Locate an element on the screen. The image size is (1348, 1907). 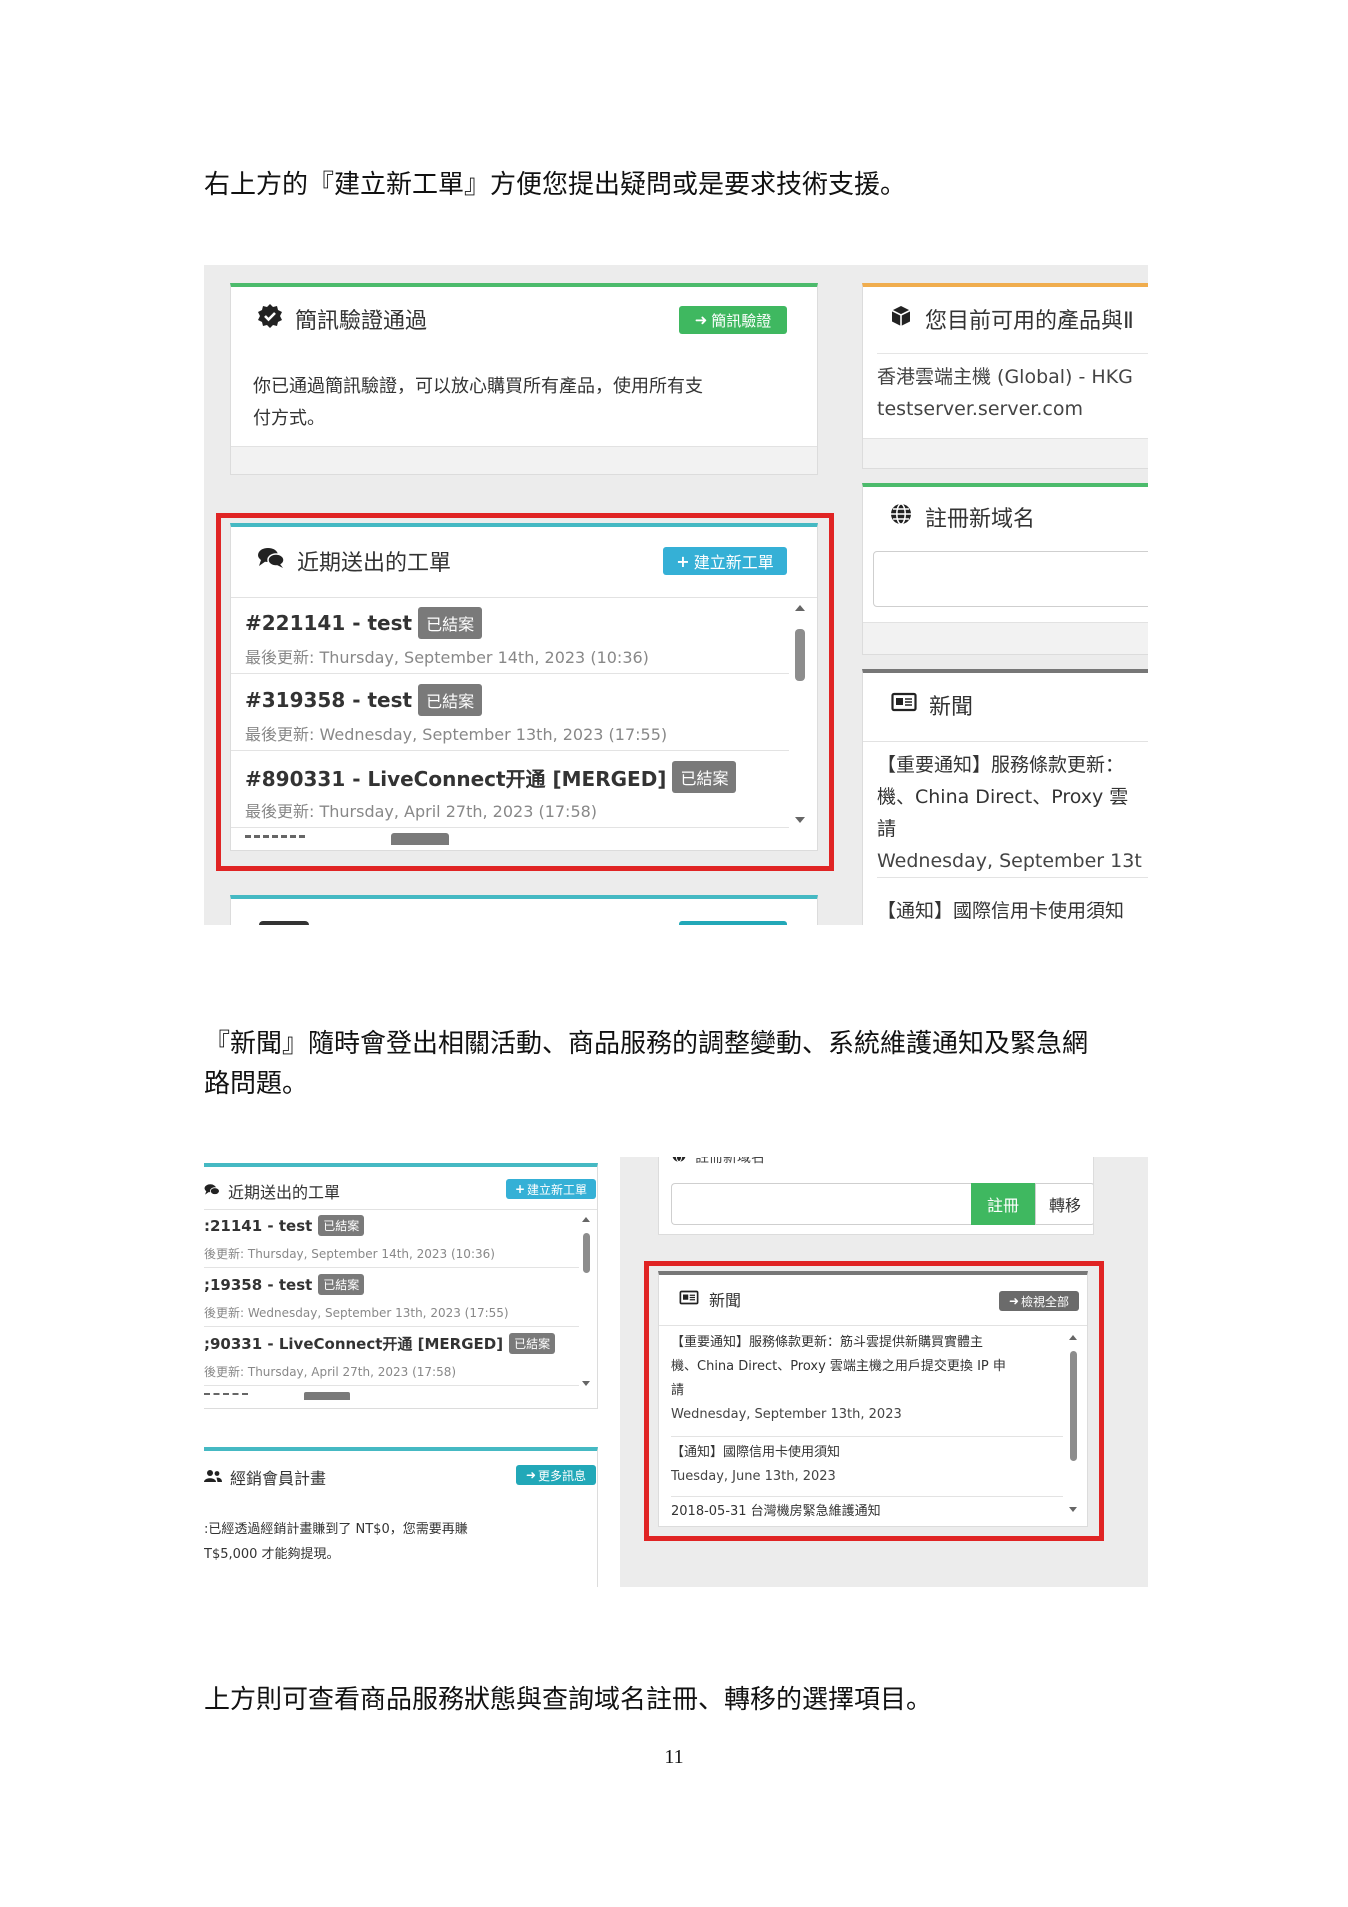
news-item: 【通知】國際信用卡使用須知 is located at coordinates (1000, 910).